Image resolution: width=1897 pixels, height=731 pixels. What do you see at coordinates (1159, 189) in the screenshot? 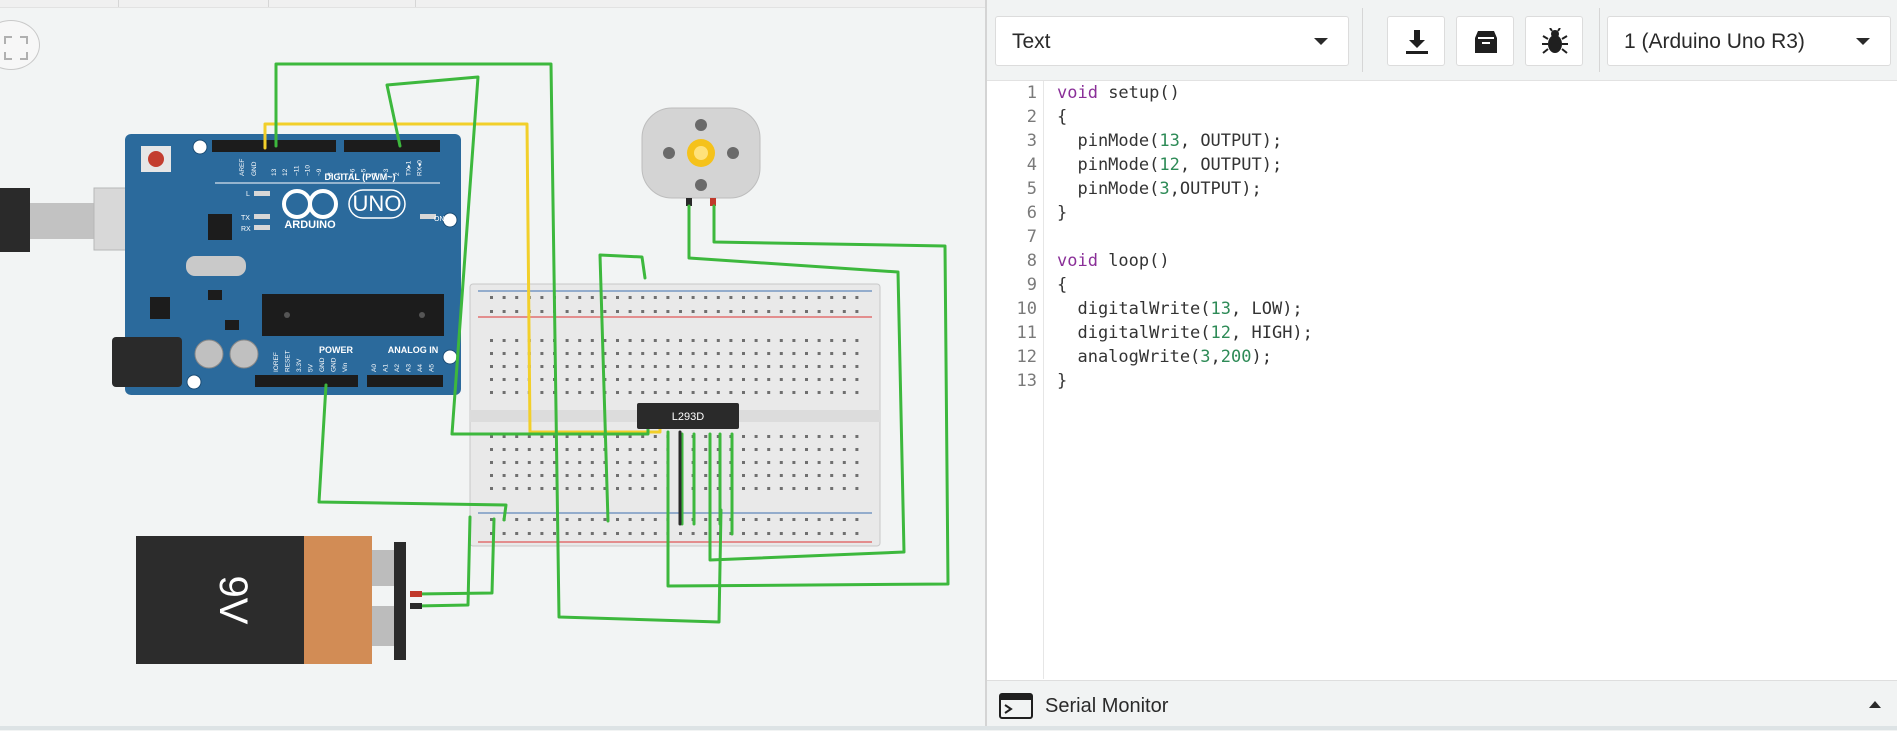
I see `code-line: pinMode(3,OUTPUT);` at bounding box center [1159, 189].